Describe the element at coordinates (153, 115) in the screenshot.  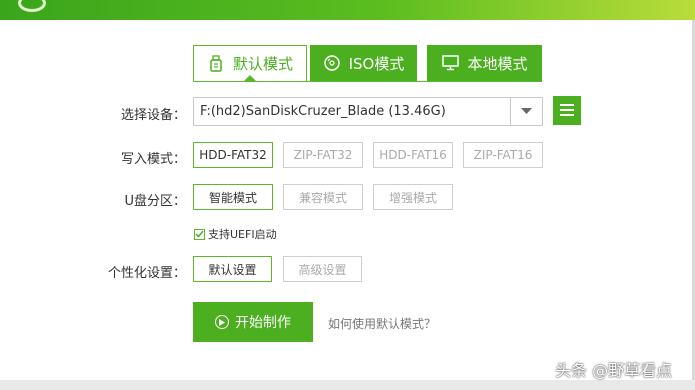
I see `device-label: 选择设备：` at that location.